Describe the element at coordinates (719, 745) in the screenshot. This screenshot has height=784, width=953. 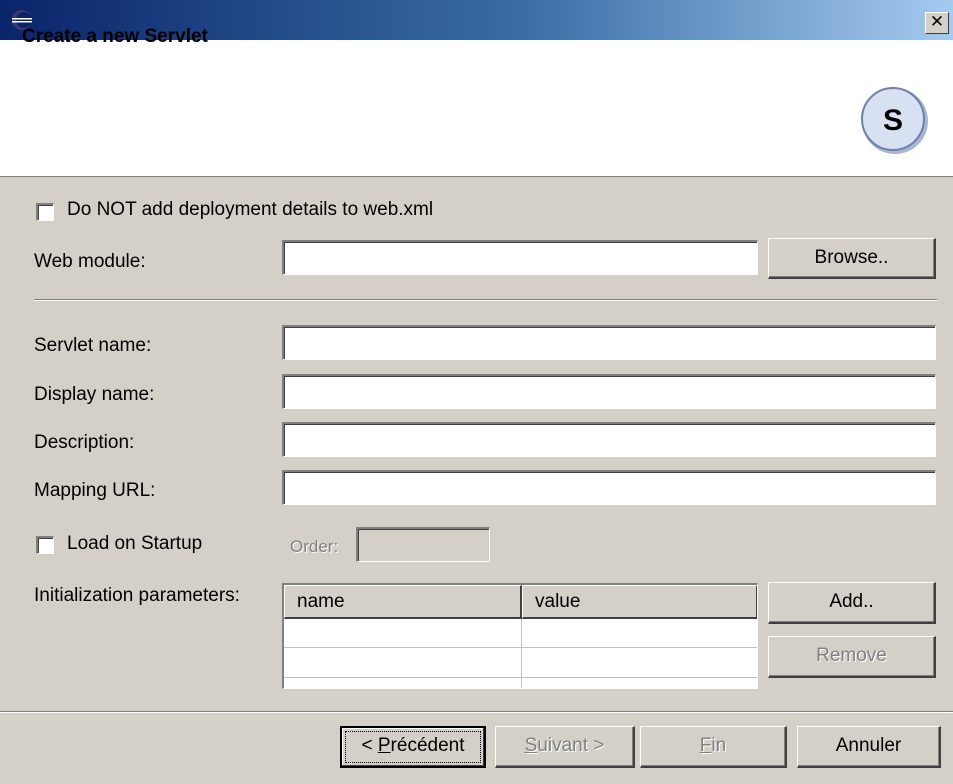
I see `finish-label: in` at that location.